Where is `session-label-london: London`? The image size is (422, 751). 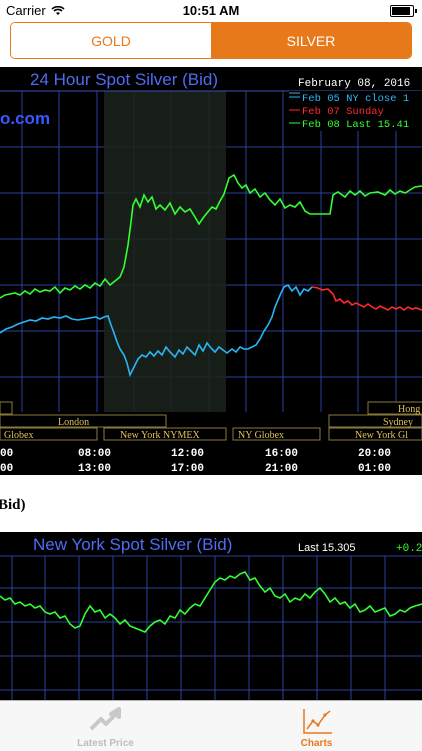
session-label-london: London is located at coordinates (73, 422).